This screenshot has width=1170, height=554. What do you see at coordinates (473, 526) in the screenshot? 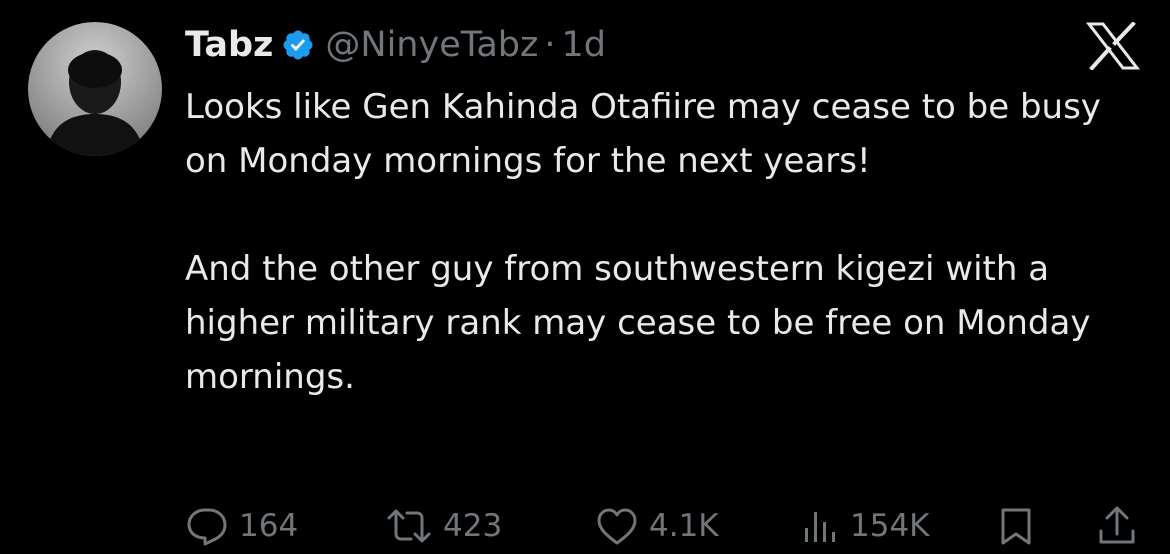
I see `repost-count: 423` at bounding box center [473, 526].